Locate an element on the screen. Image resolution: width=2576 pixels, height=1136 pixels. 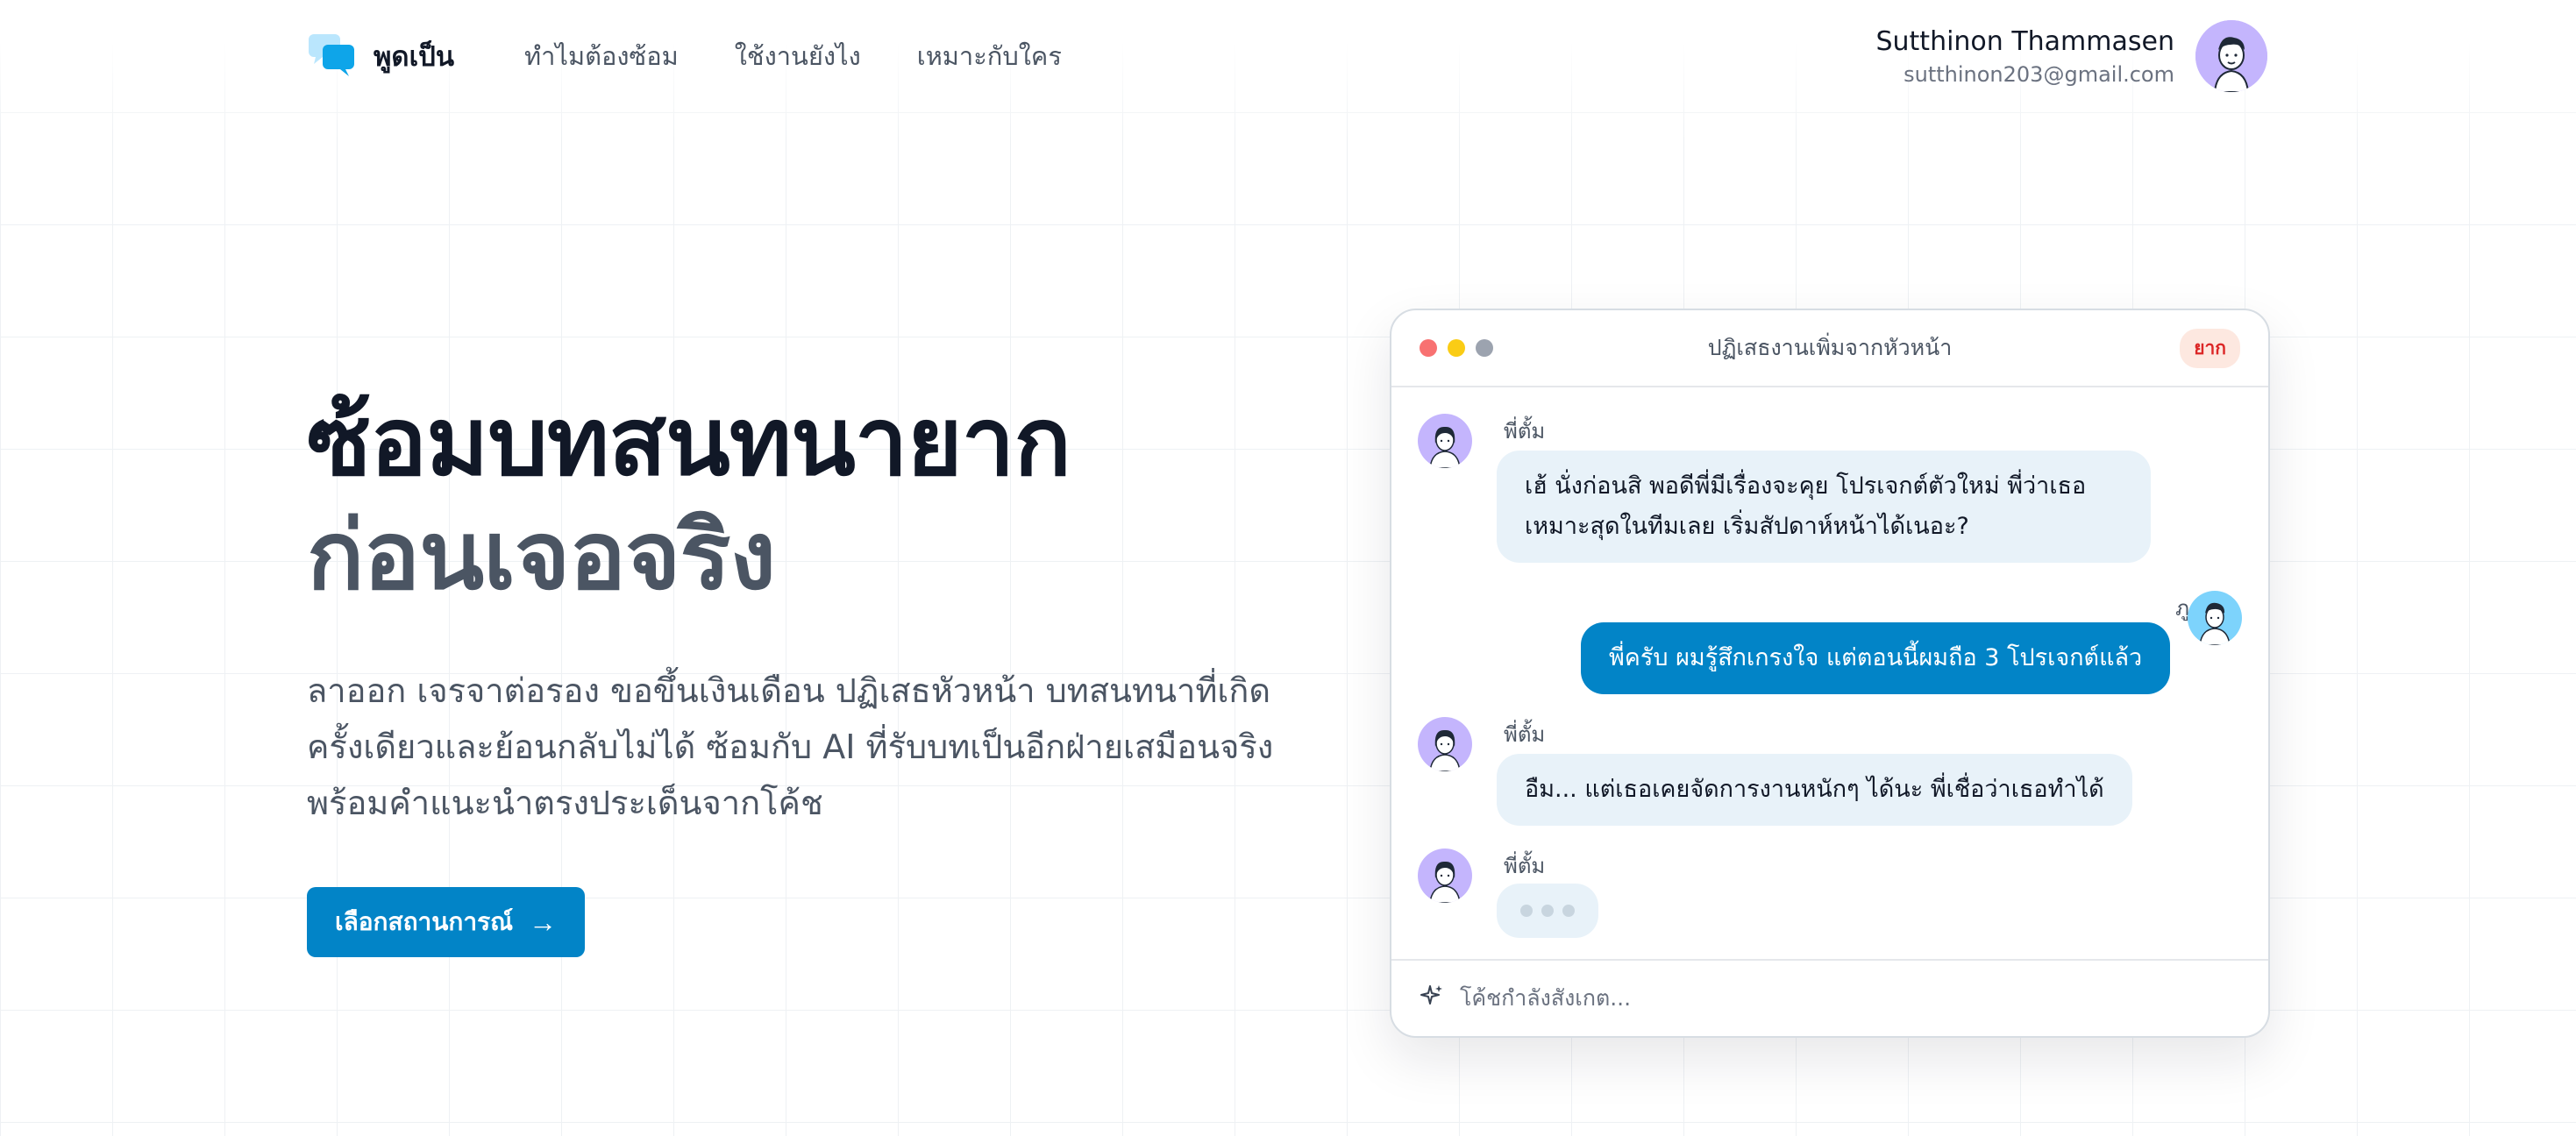
scenario-title: ปฏิเสธงานเพิ่มจากหัวหน้า is located at coordinates (1830, 347).